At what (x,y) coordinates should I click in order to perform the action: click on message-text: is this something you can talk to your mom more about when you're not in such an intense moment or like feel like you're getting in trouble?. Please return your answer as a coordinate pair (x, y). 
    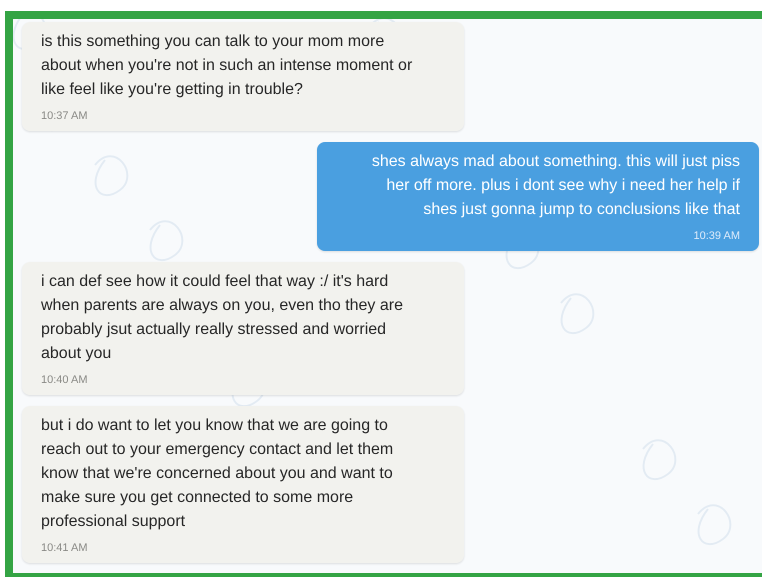
    Looking at the image, I should click on (227, 66).